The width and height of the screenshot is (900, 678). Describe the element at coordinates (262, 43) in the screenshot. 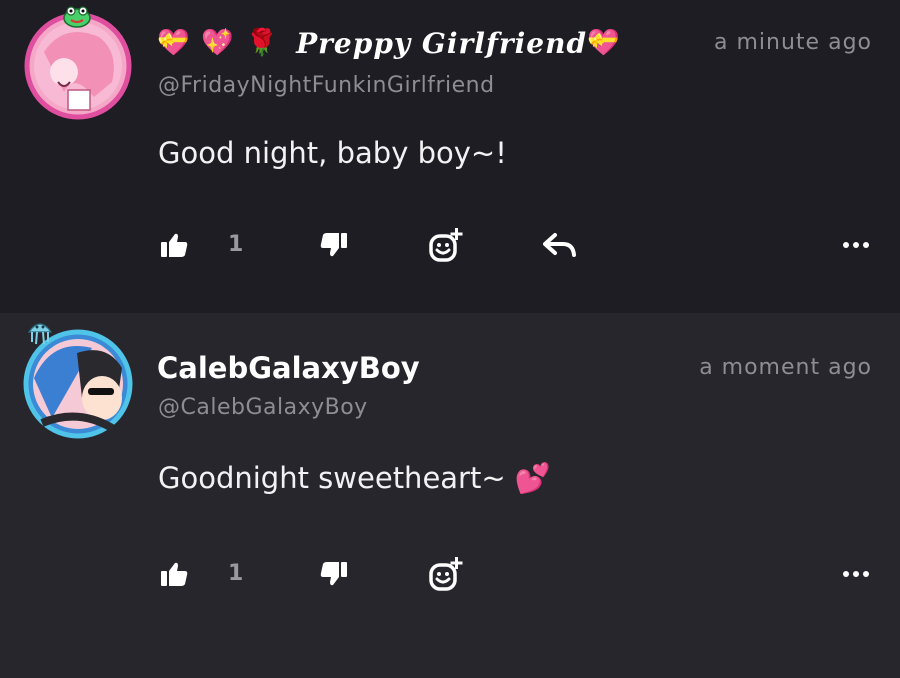

I see `emoji-rose: 🌹` at that location.